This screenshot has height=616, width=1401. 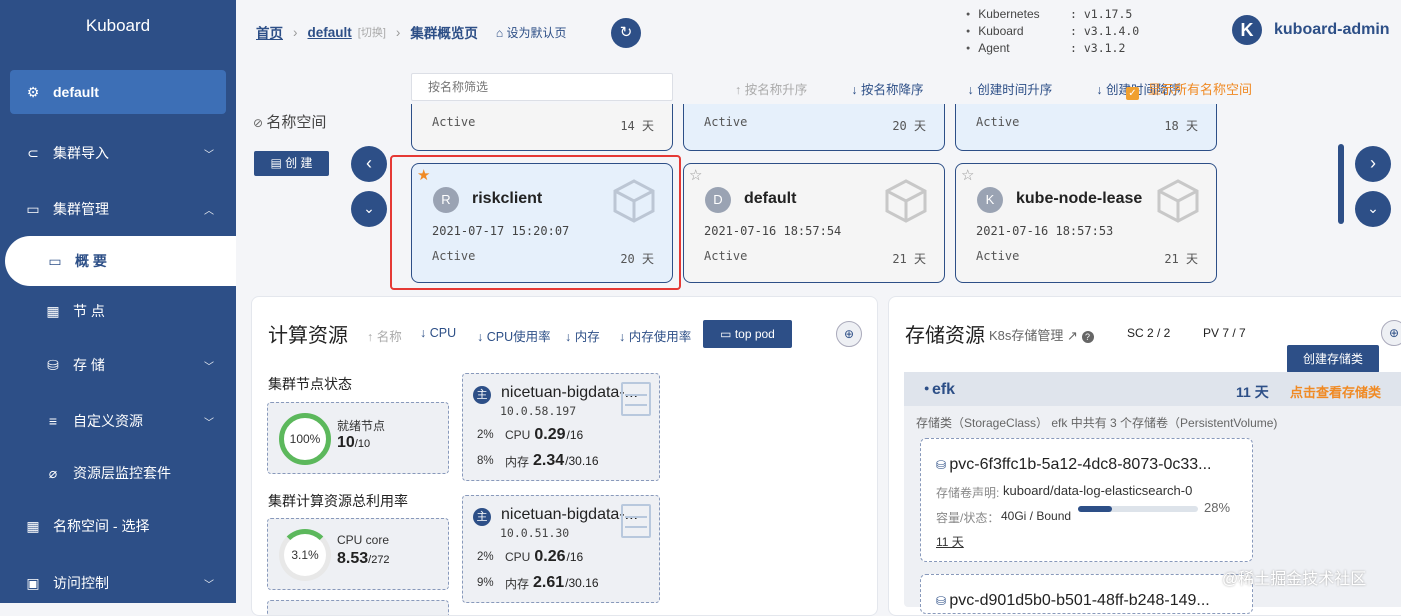 What do you see at coordinates (122, 473) in the screenshot?
I see `sidebar-item-label: 资源层监控套件` at bounding box center [122, 473].